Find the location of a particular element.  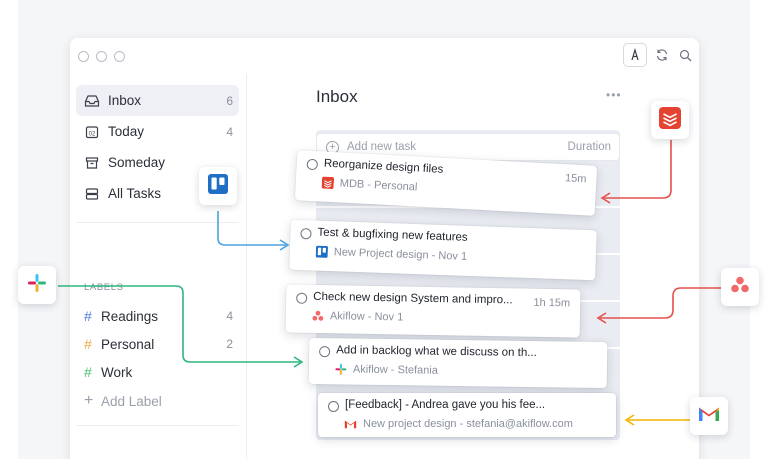

asana-icon is located at coordinates (740, 287).